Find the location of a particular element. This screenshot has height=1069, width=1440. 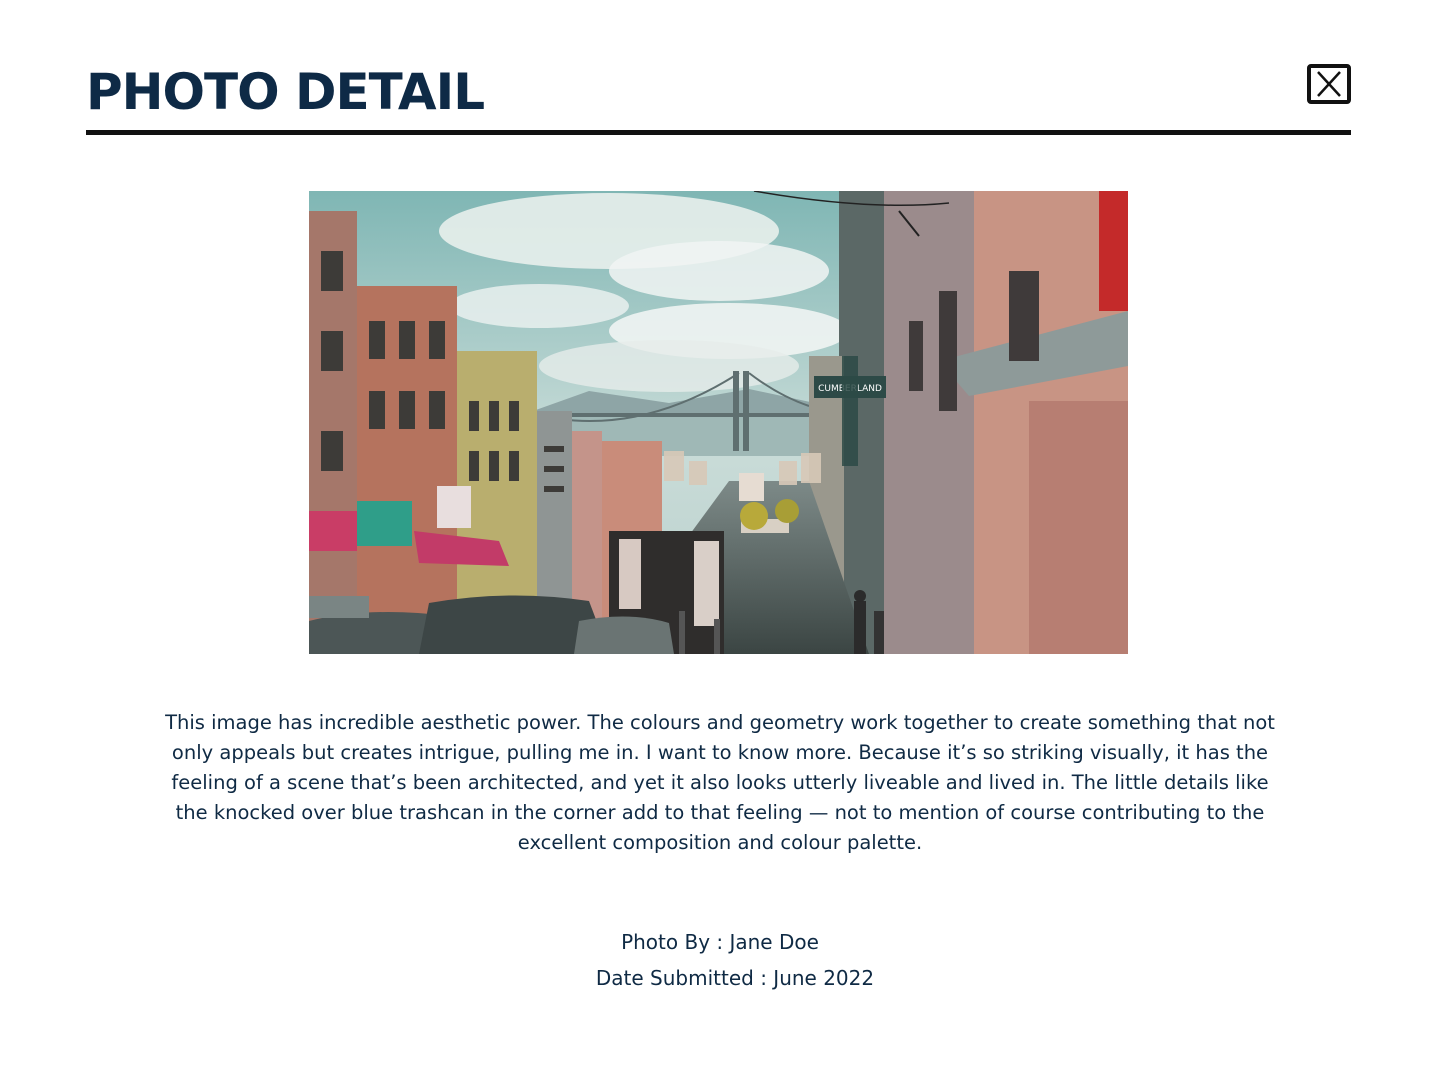

date-submitted: Date Submitted : June 2022 is located at coordinates (735, 978).